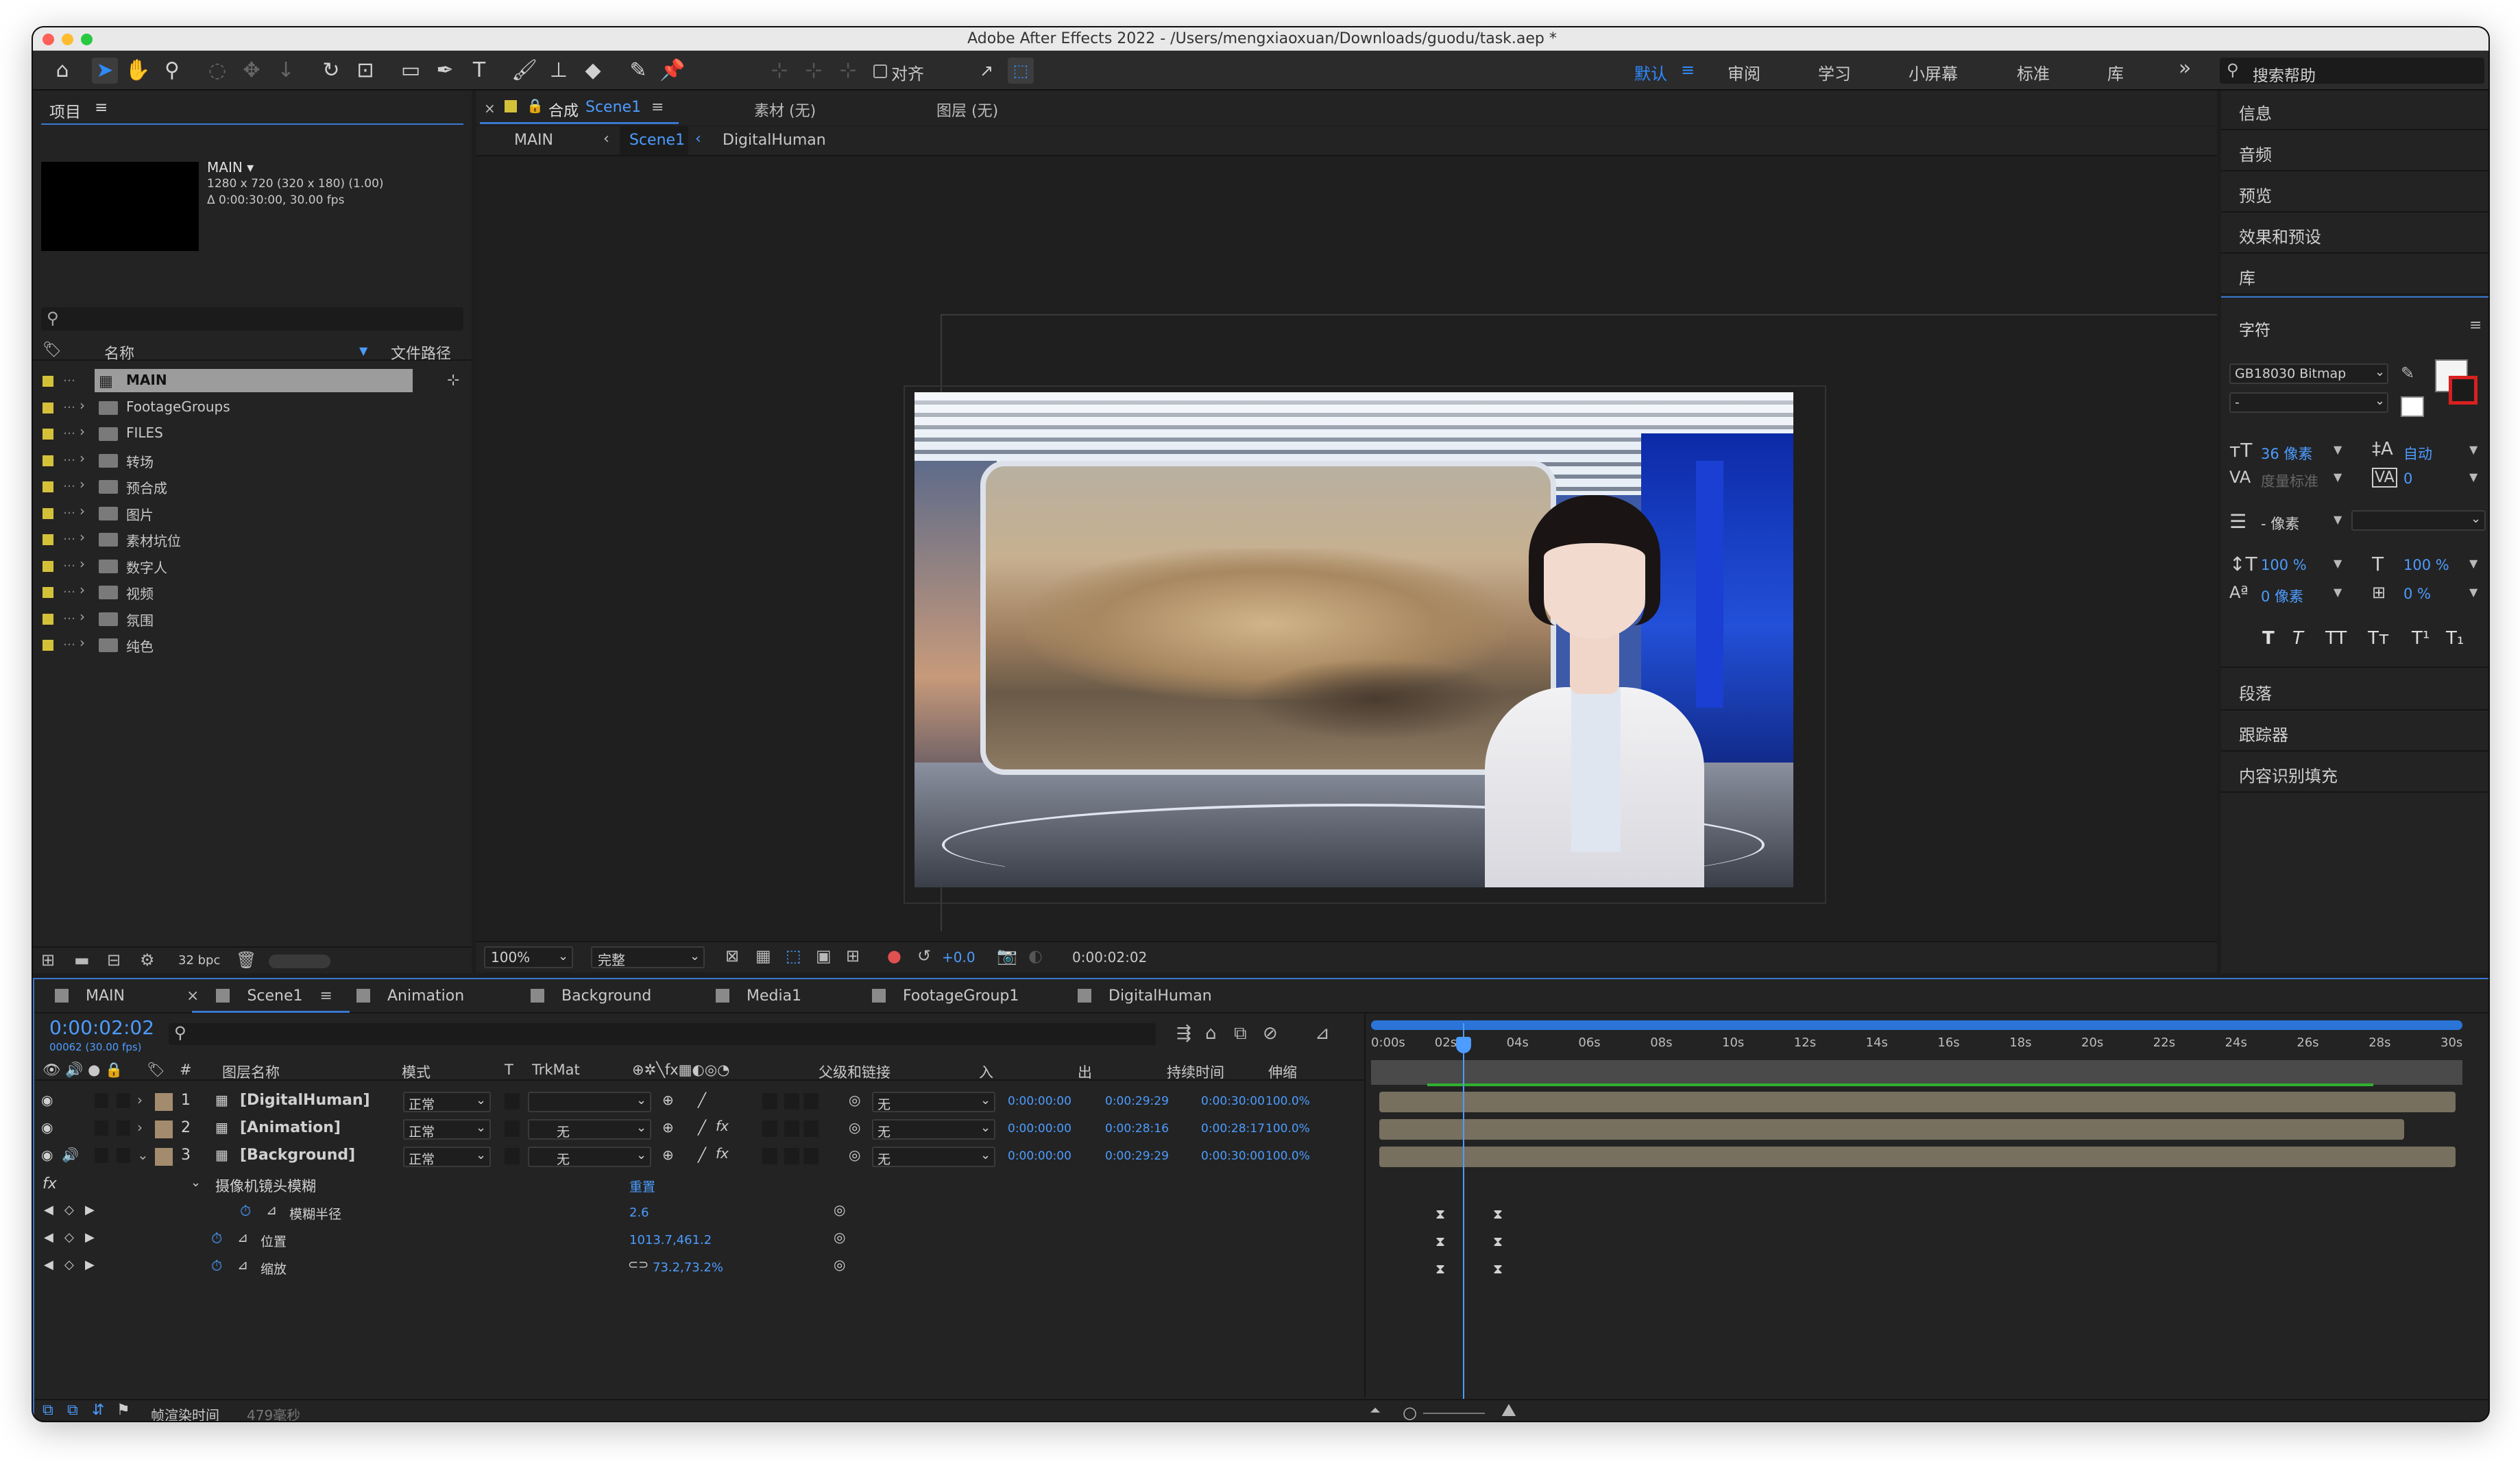  I want to click on leading-value: 自动, so click(2417, 453).